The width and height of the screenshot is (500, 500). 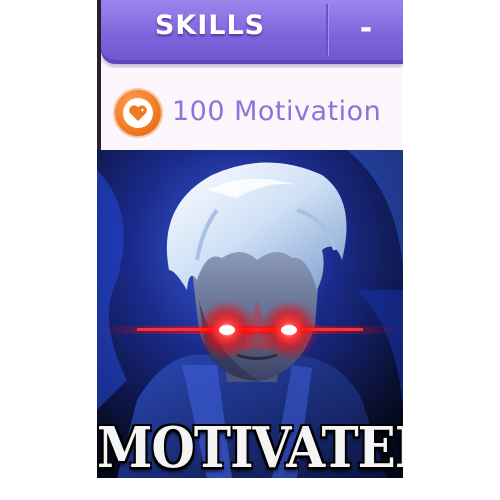 I want to click on heart-icon, so click(x=138, y=113).